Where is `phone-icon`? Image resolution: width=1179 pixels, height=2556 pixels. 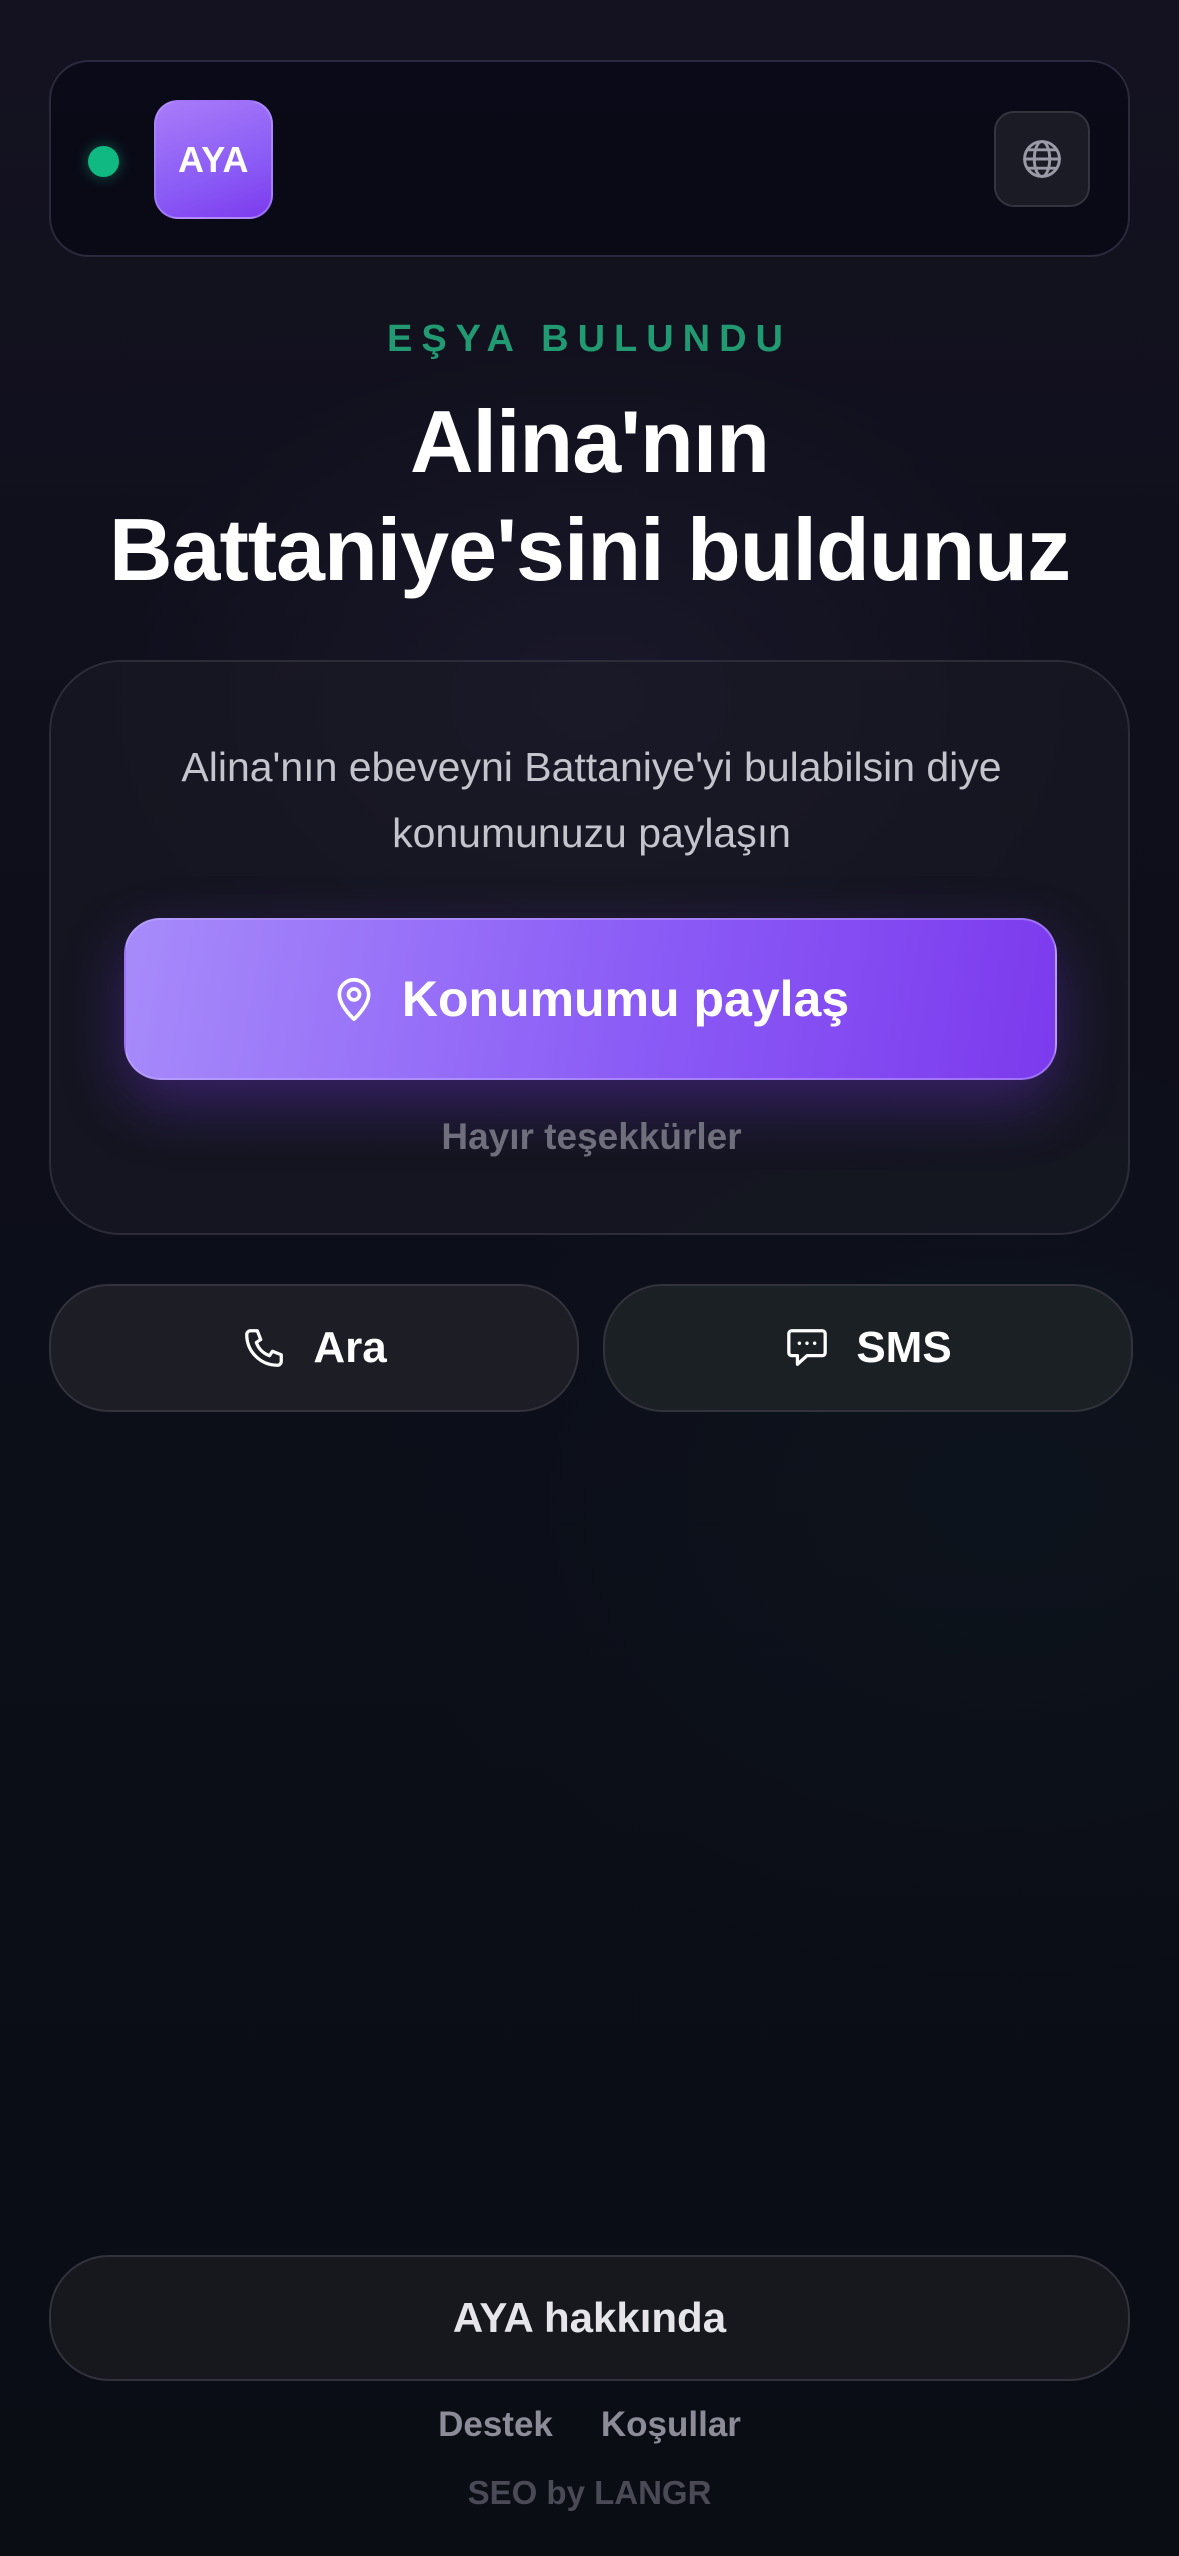 phone-icon is located at coordinates (264, 1348).